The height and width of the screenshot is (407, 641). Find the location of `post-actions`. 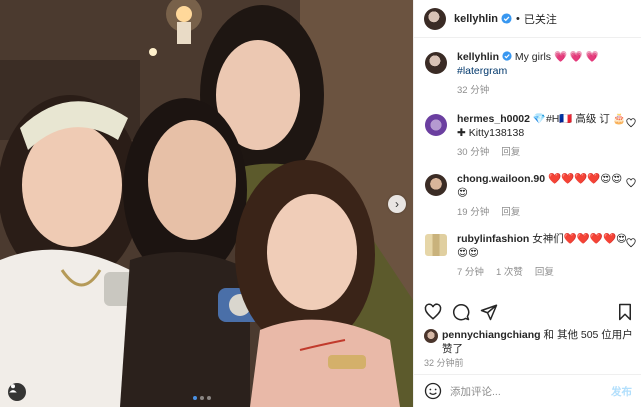

post-actions is located at coordinates (461, 312).